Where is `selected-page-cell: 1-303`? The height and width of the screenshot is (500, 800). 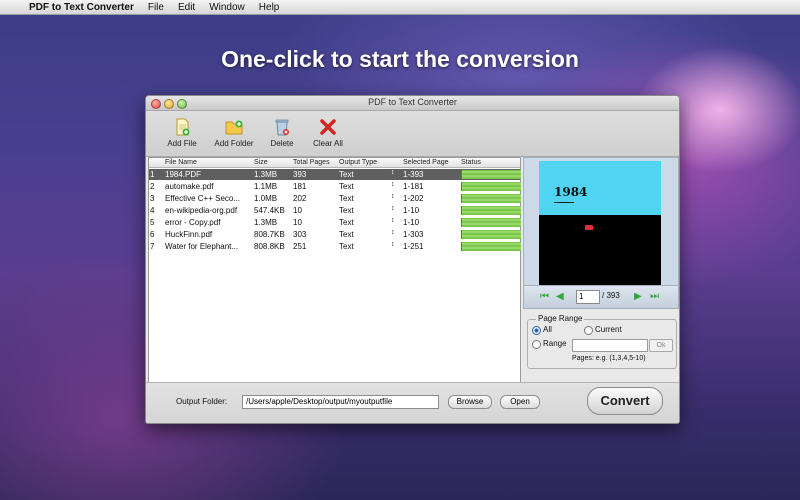
selected-page-cell: 1-303 is located at coordinates (413, 234).